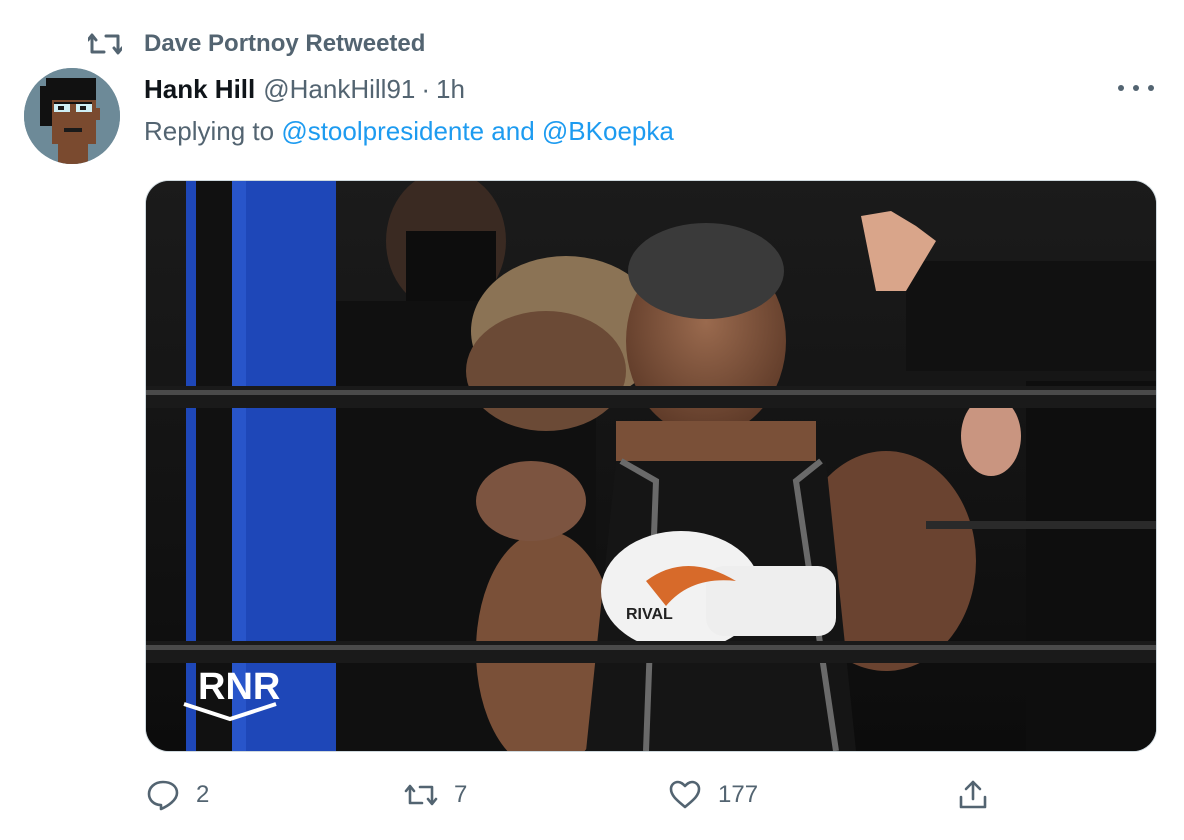 Image resolution: width=1184 pixels, height=840 pixels. I want to click on tweet-timestamp: 1h, so click(450, 89).